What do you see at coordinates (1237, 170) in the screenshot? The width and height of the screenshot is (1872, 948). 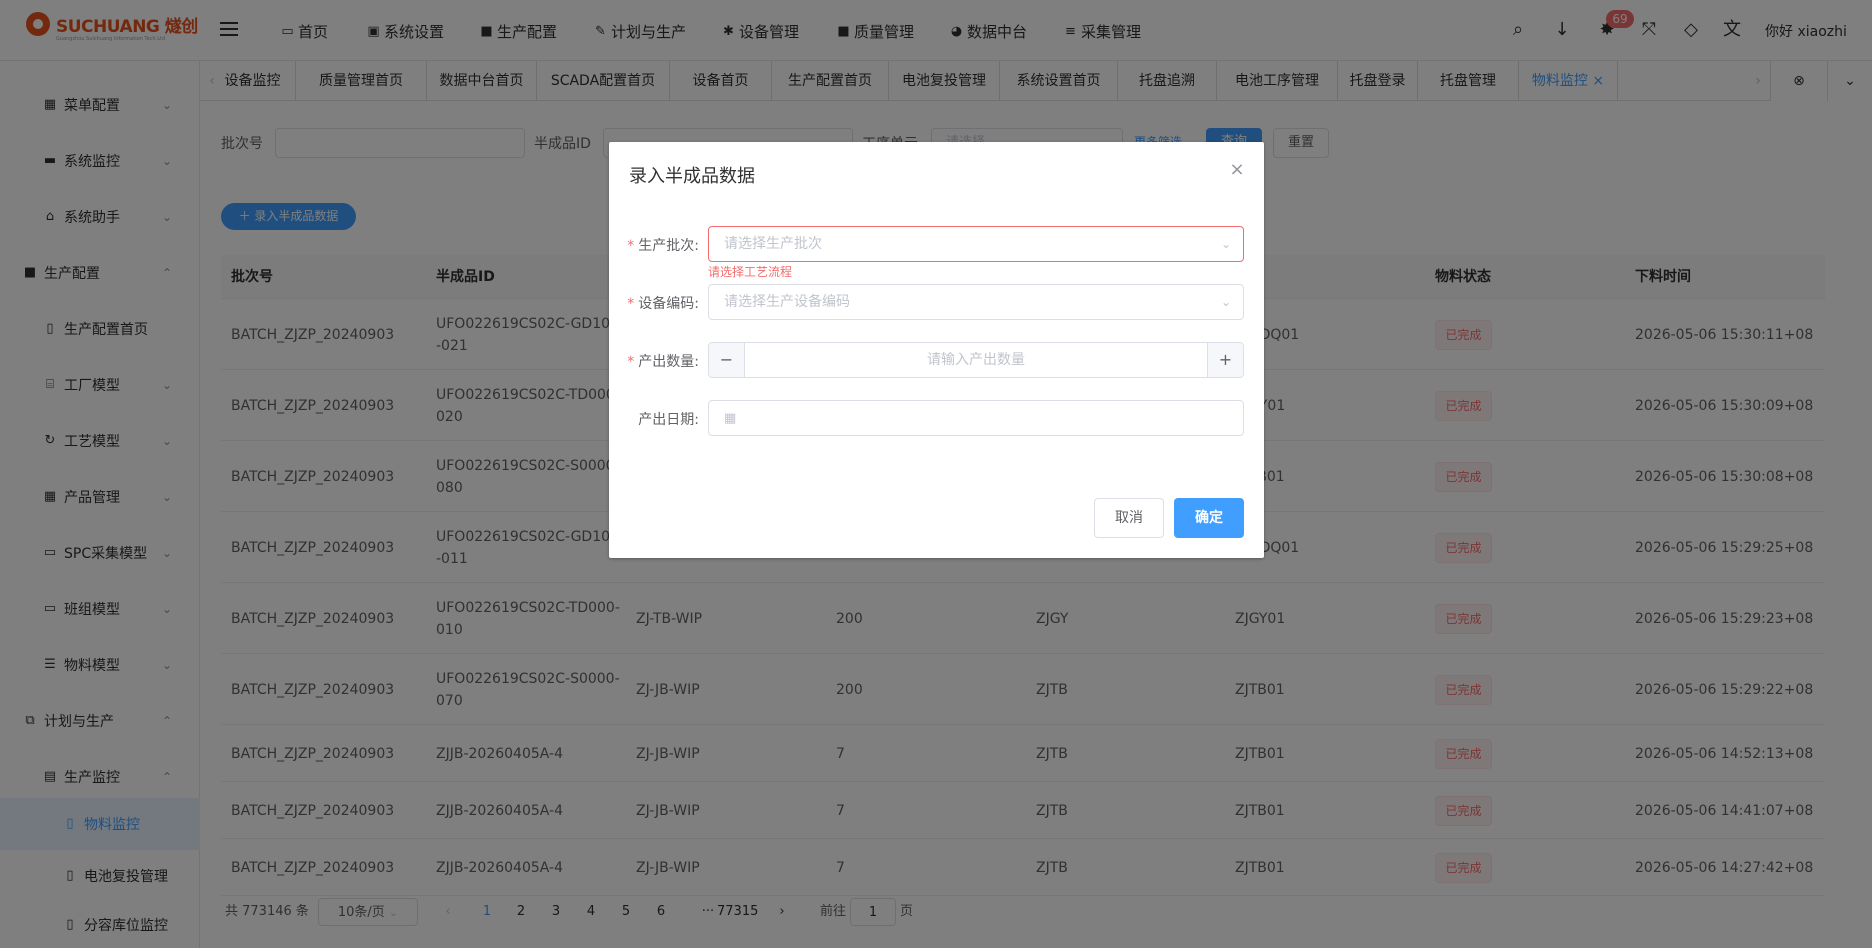 I see `close-icon: ×` at bounding box center [1237, 170].